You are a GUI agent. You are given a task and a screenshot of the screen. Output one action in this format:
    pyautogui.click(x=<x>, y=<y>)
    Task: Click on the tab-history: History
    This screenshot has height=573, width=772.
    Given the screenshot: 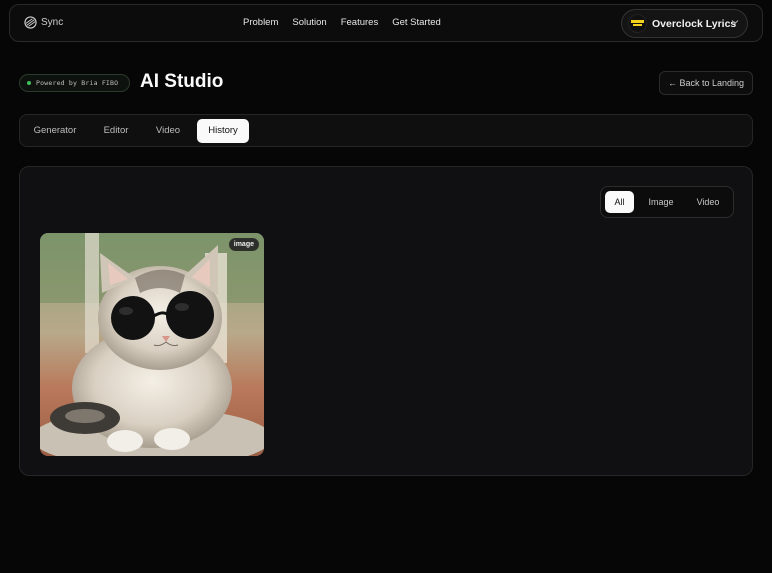 What is the action you would take?
    pyautogui.click(x=223, y=131)
    